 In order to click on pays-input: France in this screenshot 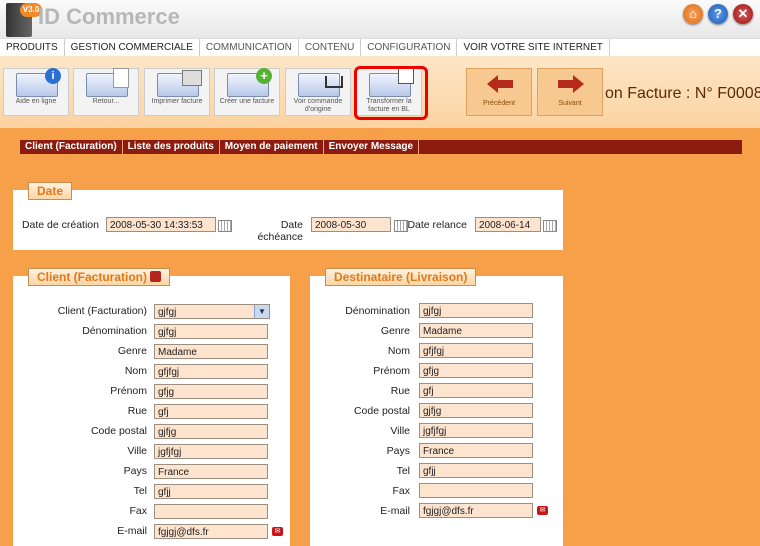, I will do `click(211, 471)`.